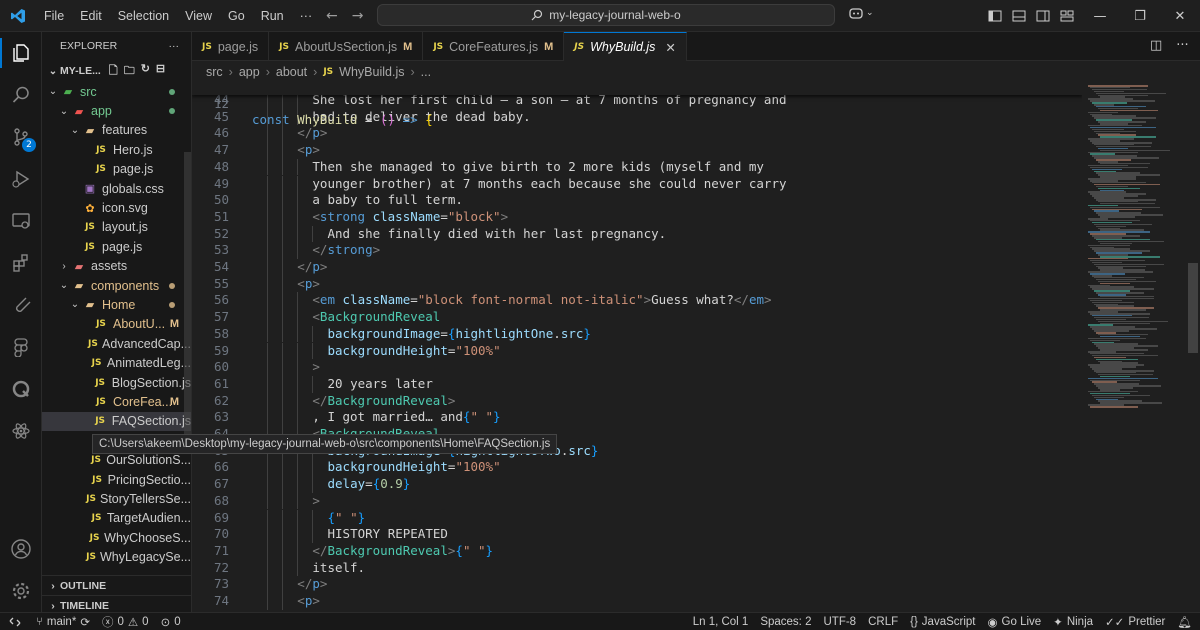 Image resolution: width=1200 pixels, height=630 pixels. Describe the element at coordinates (116, 285) in the screenshot. I see `file-tree-item: ⌄ ▰ components` at that location.